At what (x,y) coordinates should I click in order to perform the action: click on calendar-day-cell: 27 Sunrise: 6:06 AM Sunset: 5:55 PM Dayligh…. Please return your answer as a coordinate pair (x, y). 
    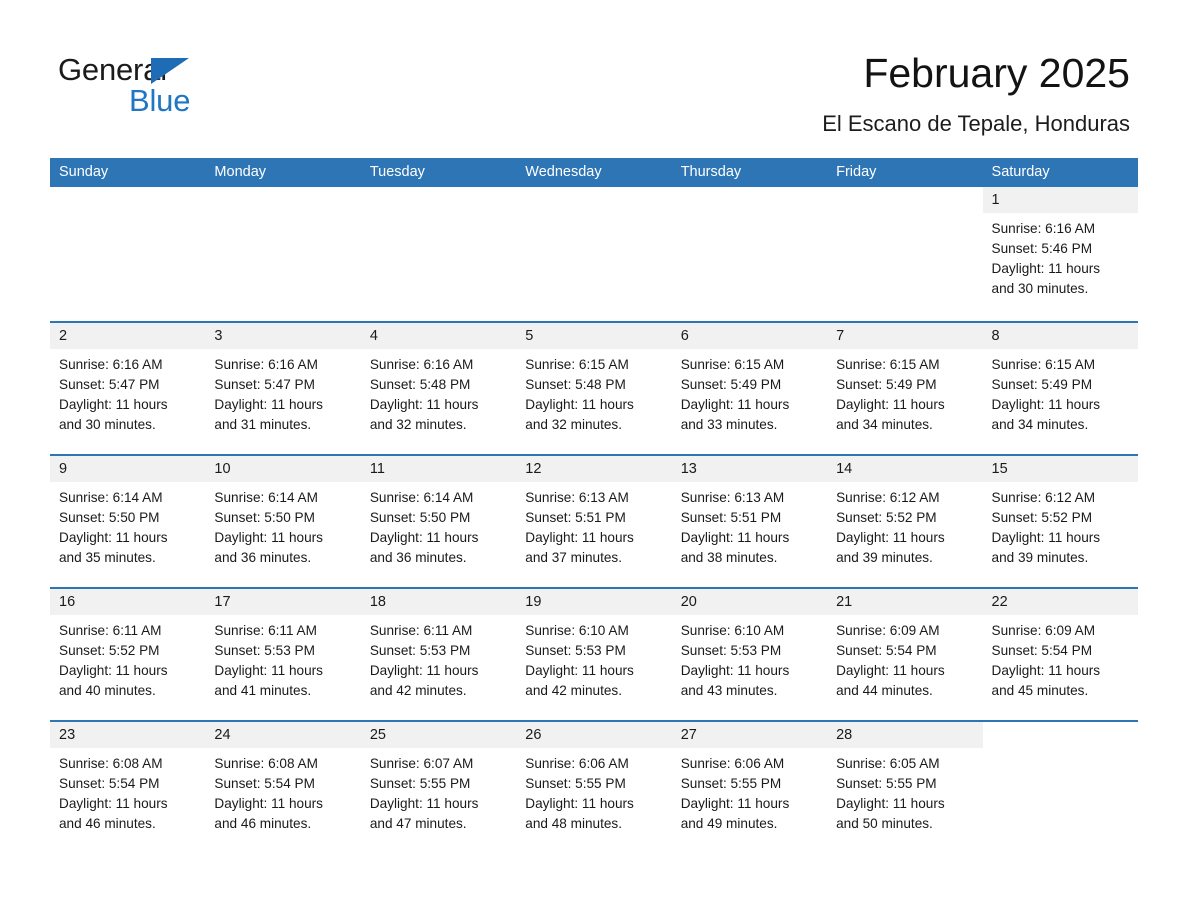
    Looking at the image, I should click on (749, 787).